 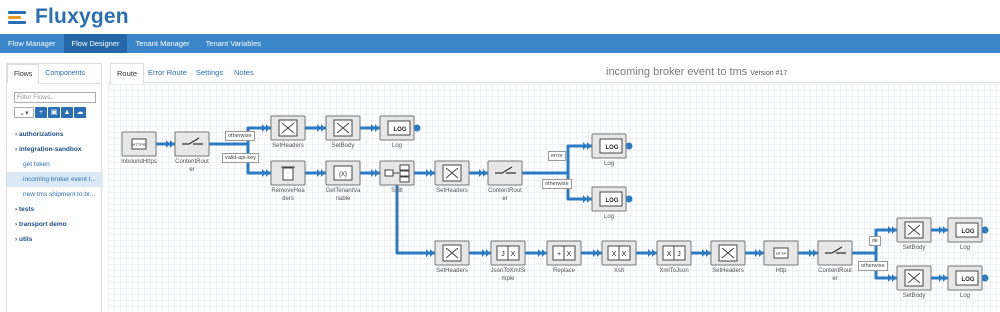 What do you see at coordinates (55, 209) in the screenshot?
I see `tree-folder: › tests` at bounding box center [55, 209].